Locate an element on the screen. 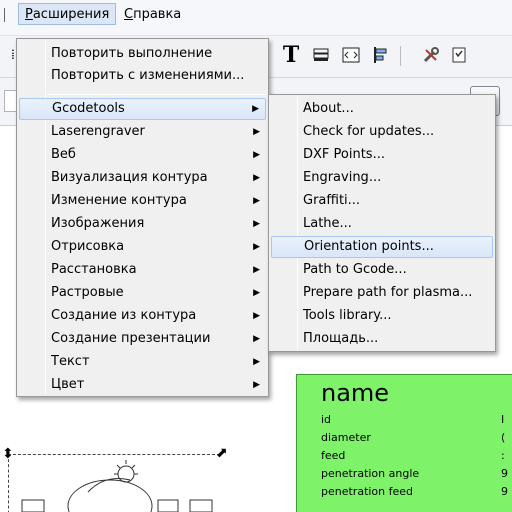 This screenshot has width=512, height=512. menu-item-render: Отрисовка ▶ is located at coordinates (142, 247).